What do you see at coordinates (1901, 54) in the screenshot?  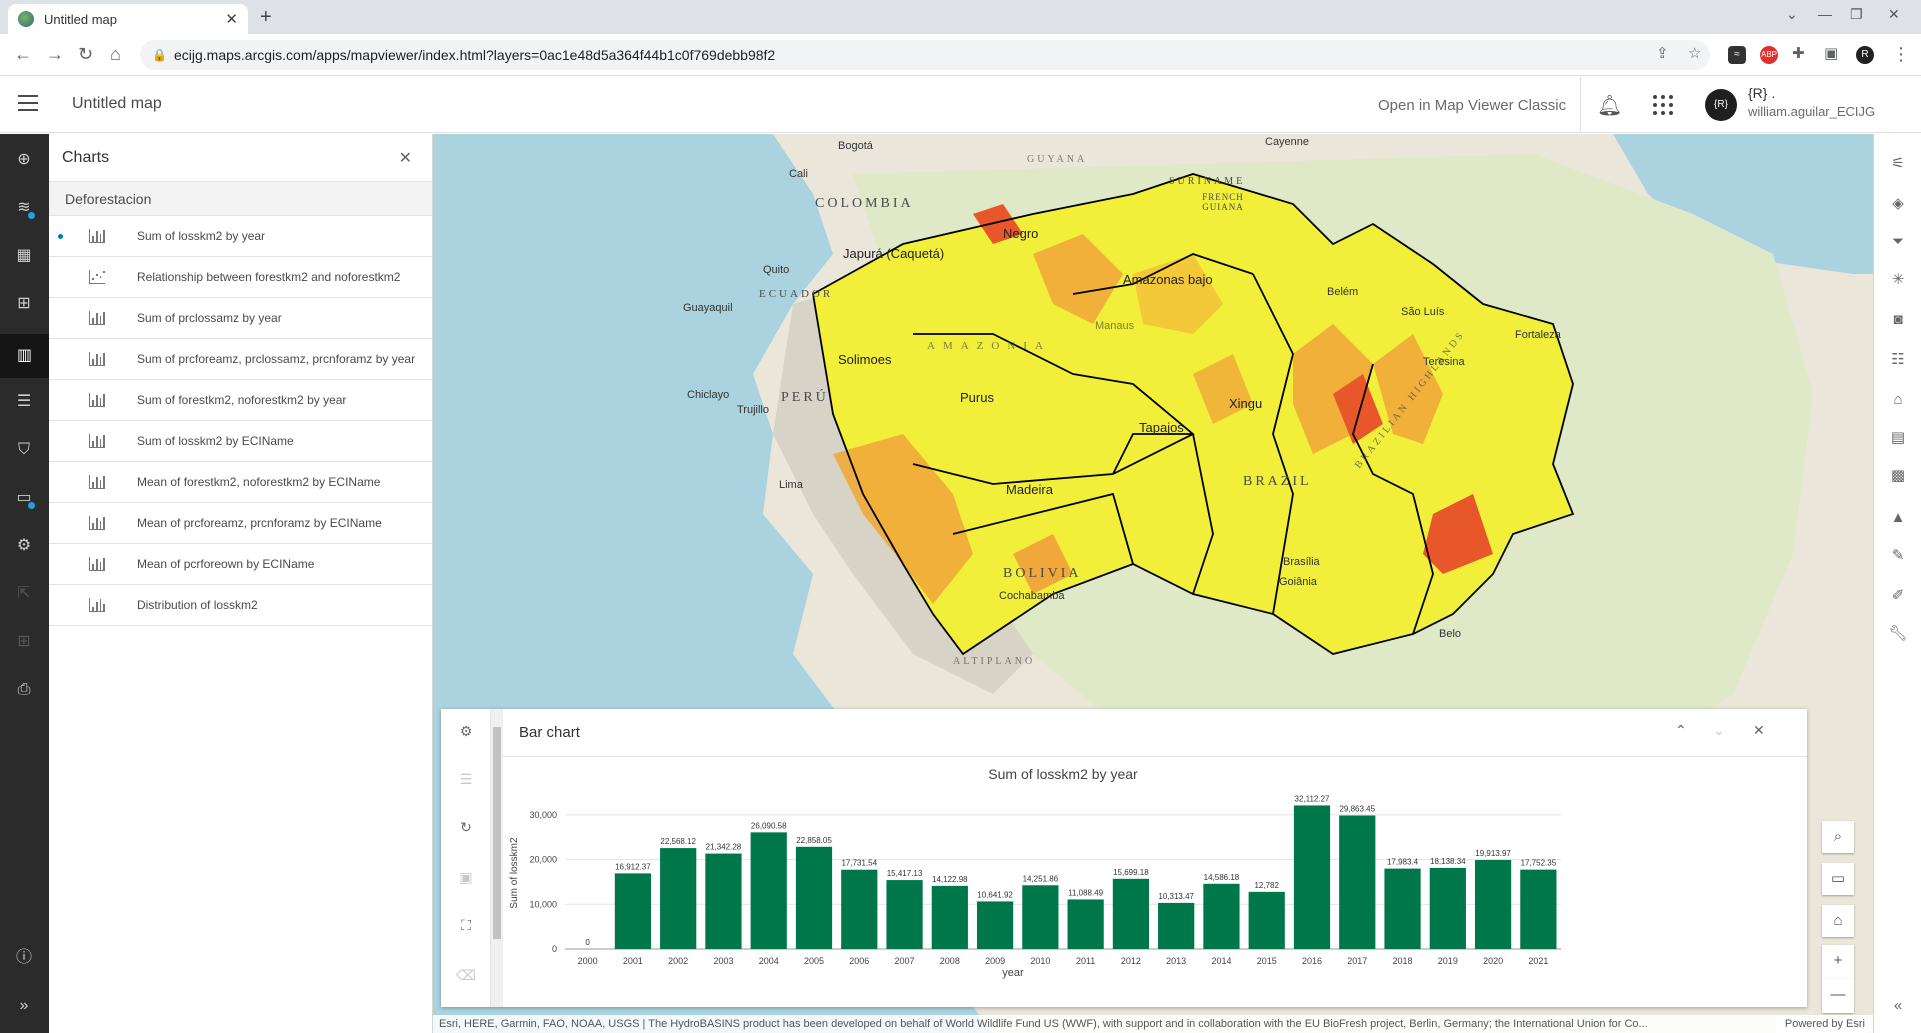 I see `browser-menu-icon: ⋮` at bounding box center [1901, 54].